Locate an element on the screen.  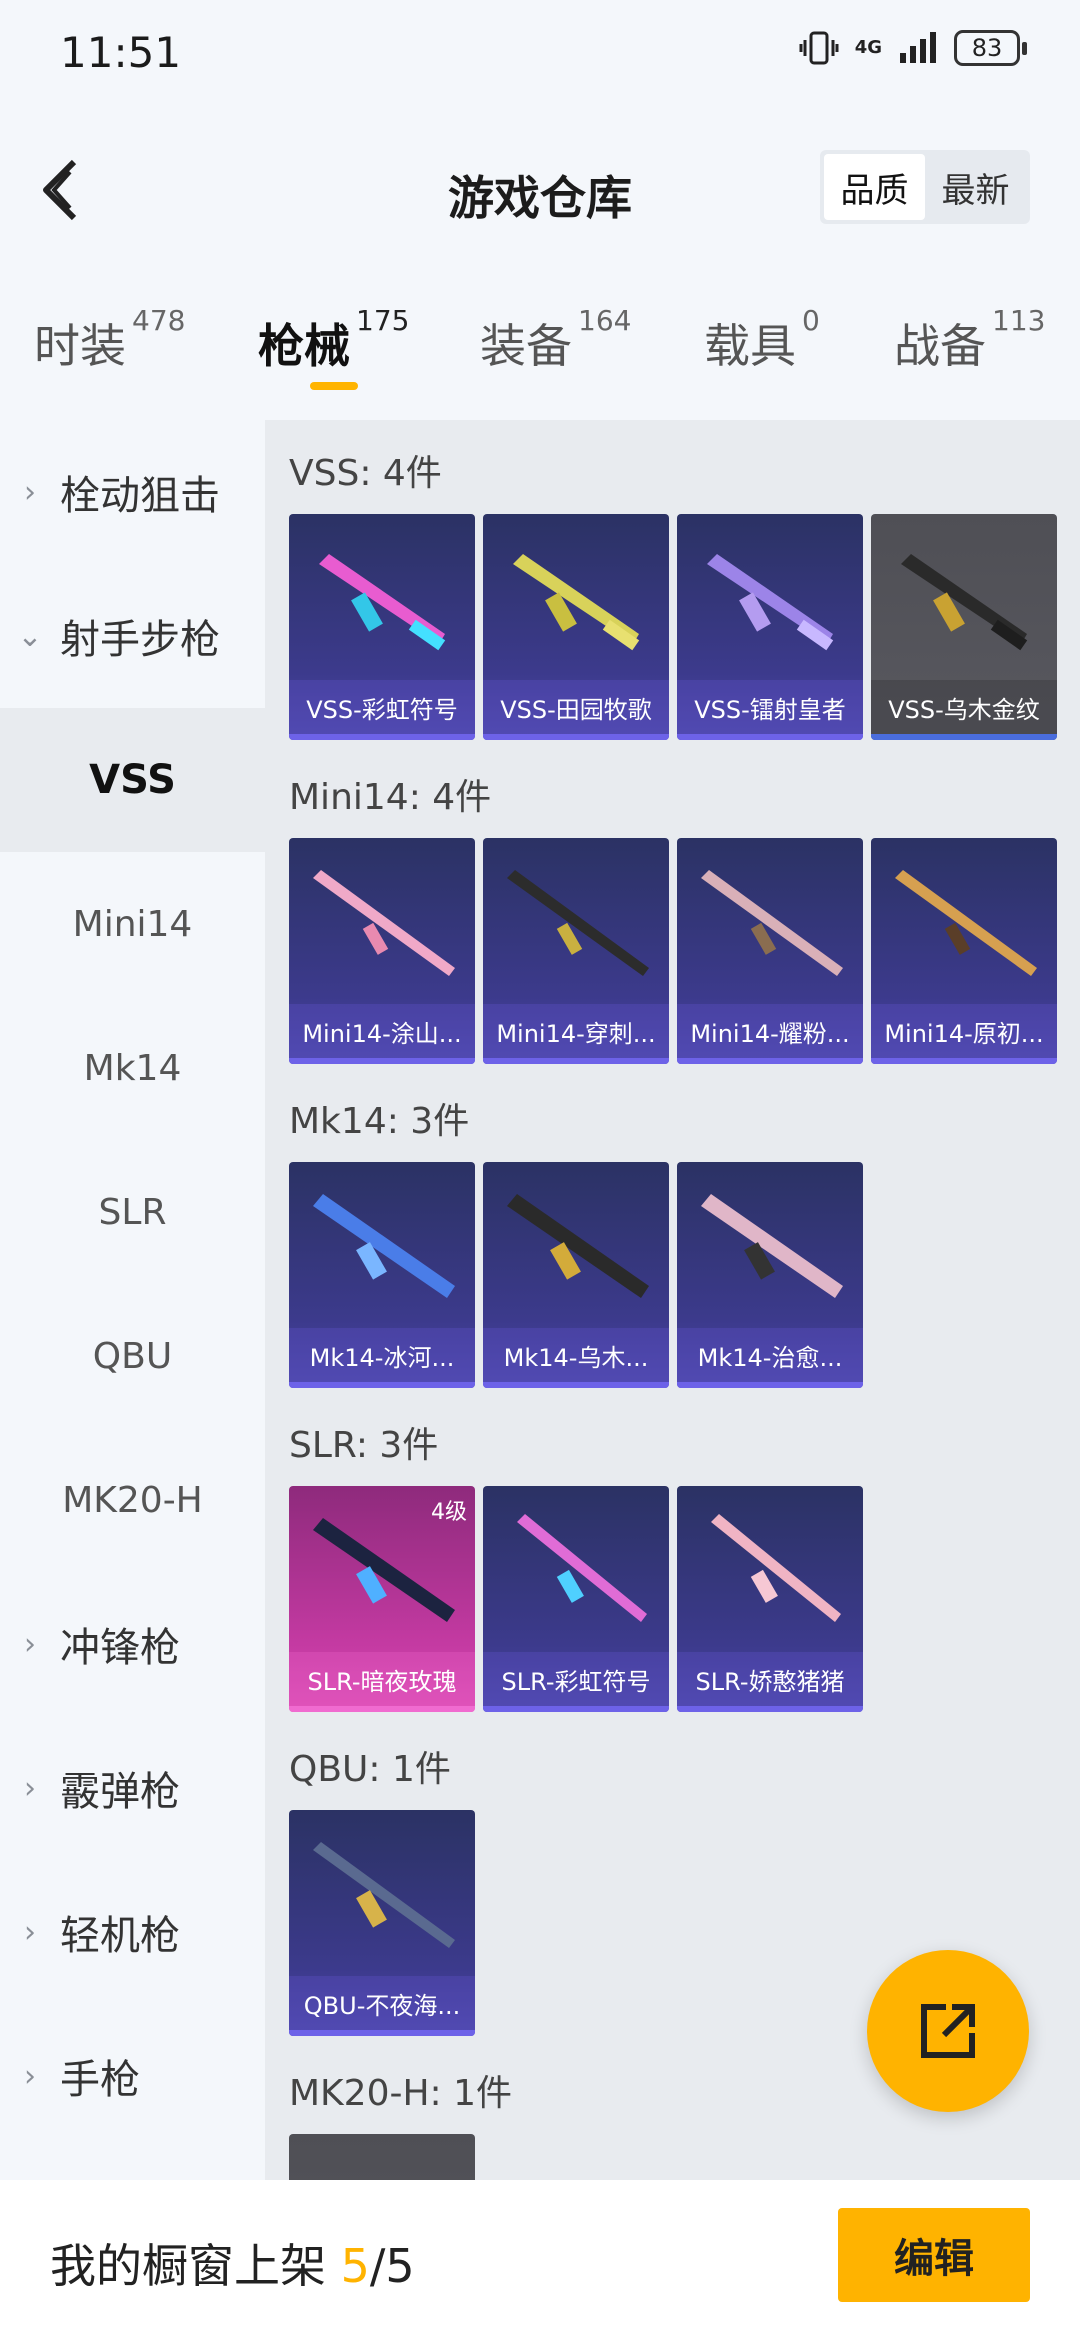
section-title-mk14: Mk14: 3件 is located at coordinates (379, 1121).